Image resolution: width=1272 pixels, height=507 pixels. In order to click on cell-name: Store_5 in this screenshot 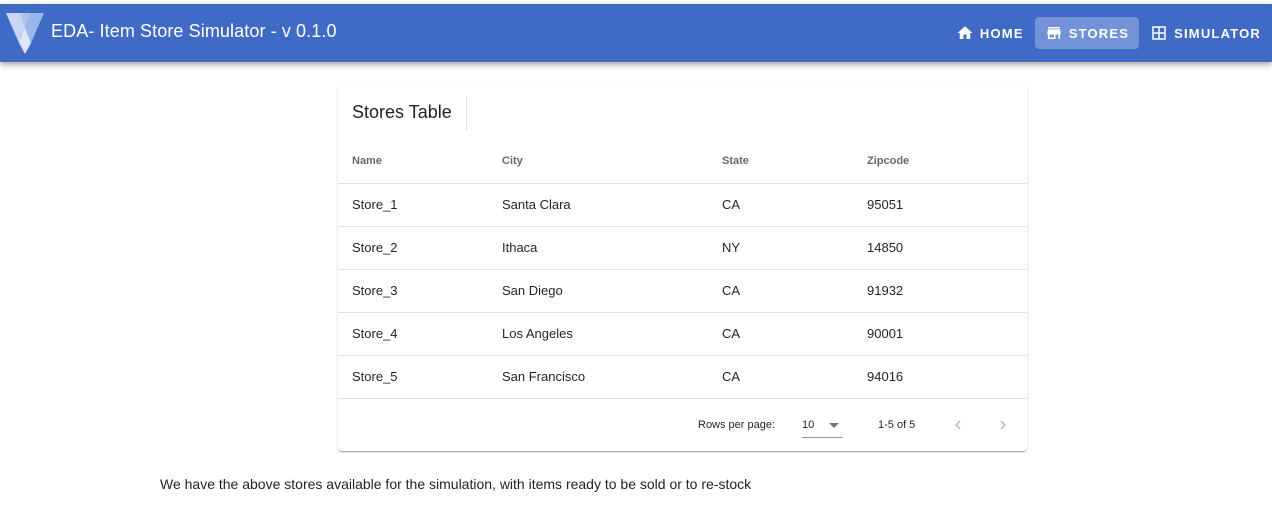, I will do `click(420, 377)`.